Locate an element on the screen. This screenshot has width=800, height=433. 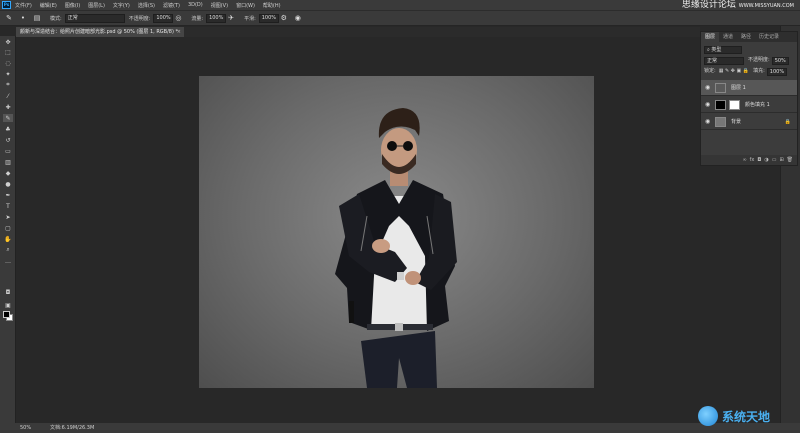
layer-row-2: ◉ 颜色填充 1 is located at coordinates (749, 105).